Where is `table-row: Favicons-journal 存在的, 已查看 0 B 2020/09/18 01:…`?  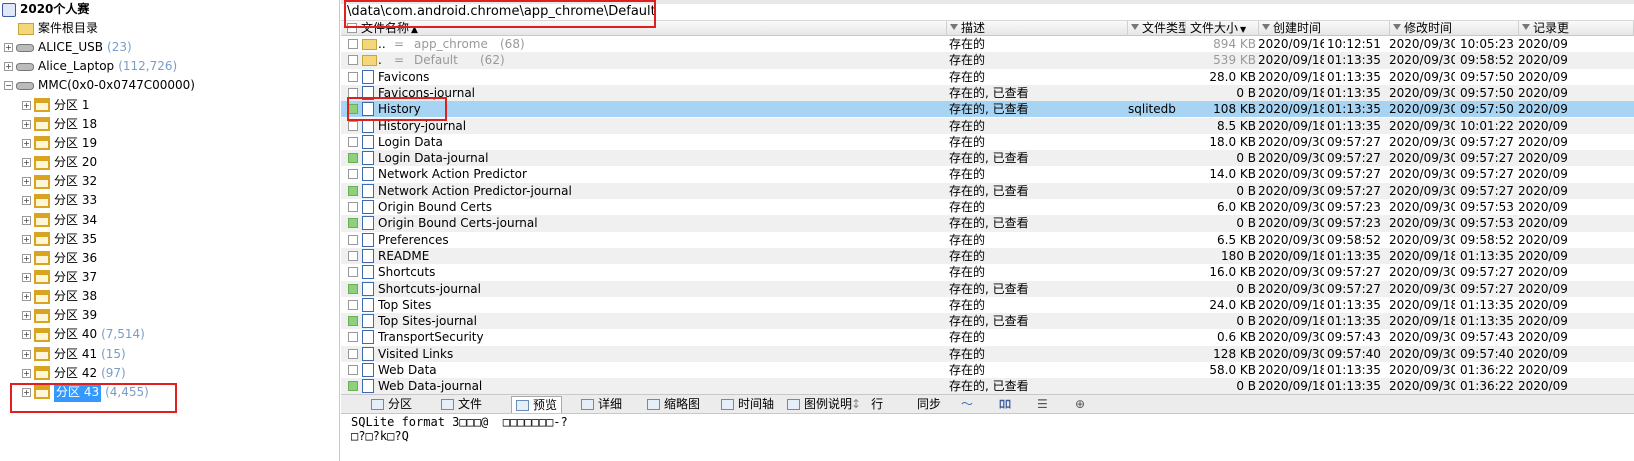
table-row: Favicons-journal 存在的, 已查看 0 B 2020/09/18 01:… is located at coordinates (987, 93).